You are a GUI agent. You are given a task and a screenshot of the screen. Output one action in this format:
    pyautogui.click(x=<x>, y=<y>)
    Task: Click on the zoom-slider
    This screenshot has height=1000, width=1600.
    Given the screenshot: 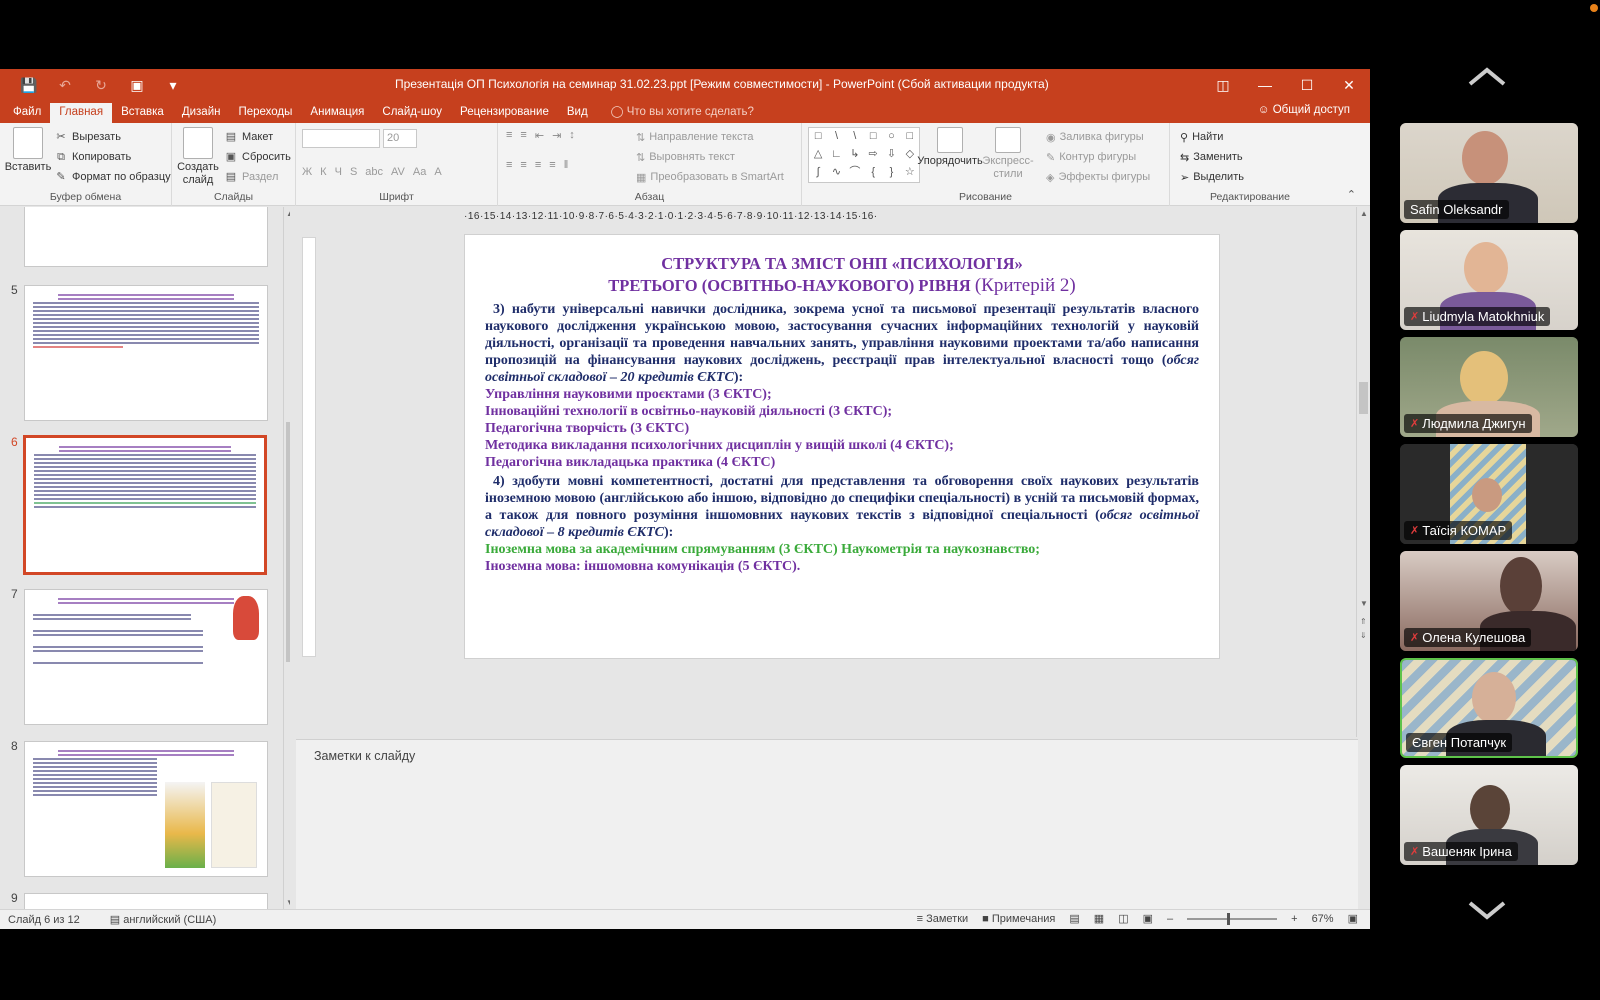 What is the action you would take?
    pyautogui.click(x=1232, y=918)
    